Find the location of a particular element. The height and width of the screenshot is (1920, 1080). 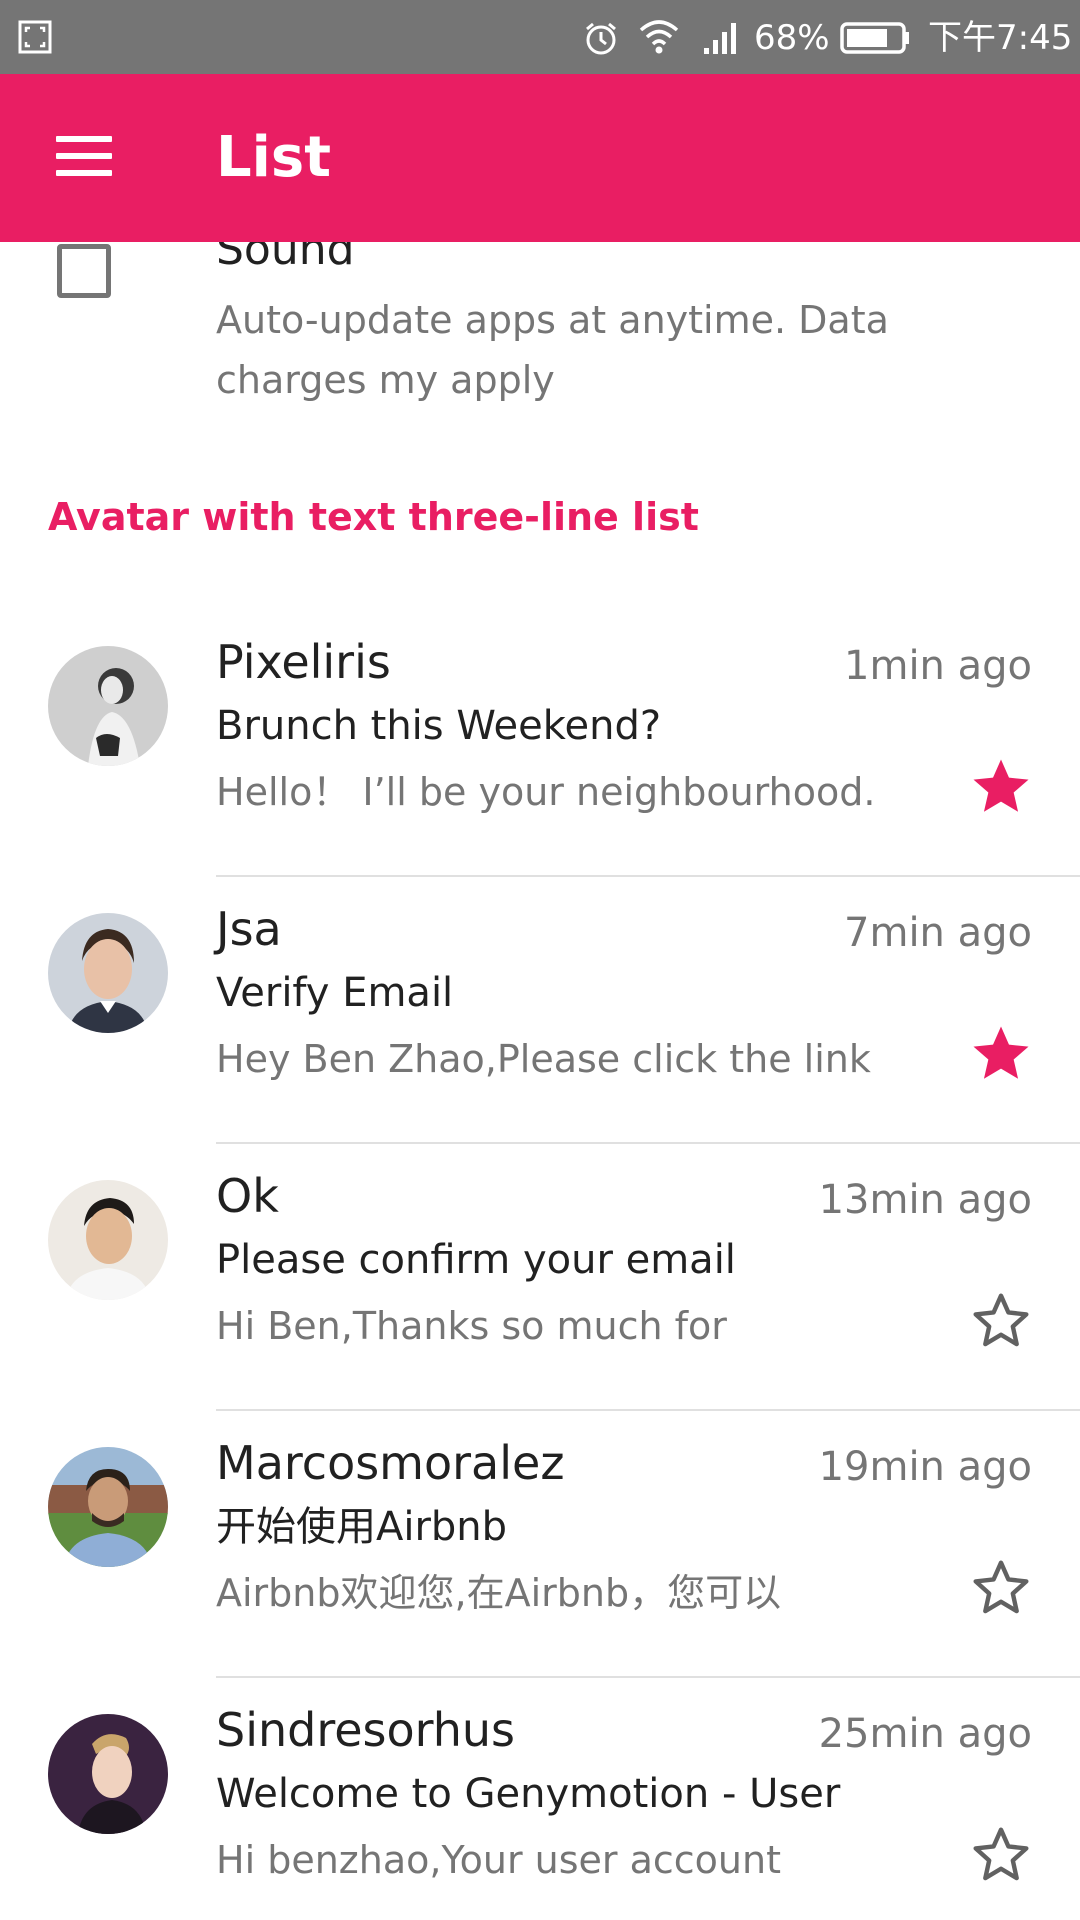

wifi-icon is located at coordinates (659, 37).